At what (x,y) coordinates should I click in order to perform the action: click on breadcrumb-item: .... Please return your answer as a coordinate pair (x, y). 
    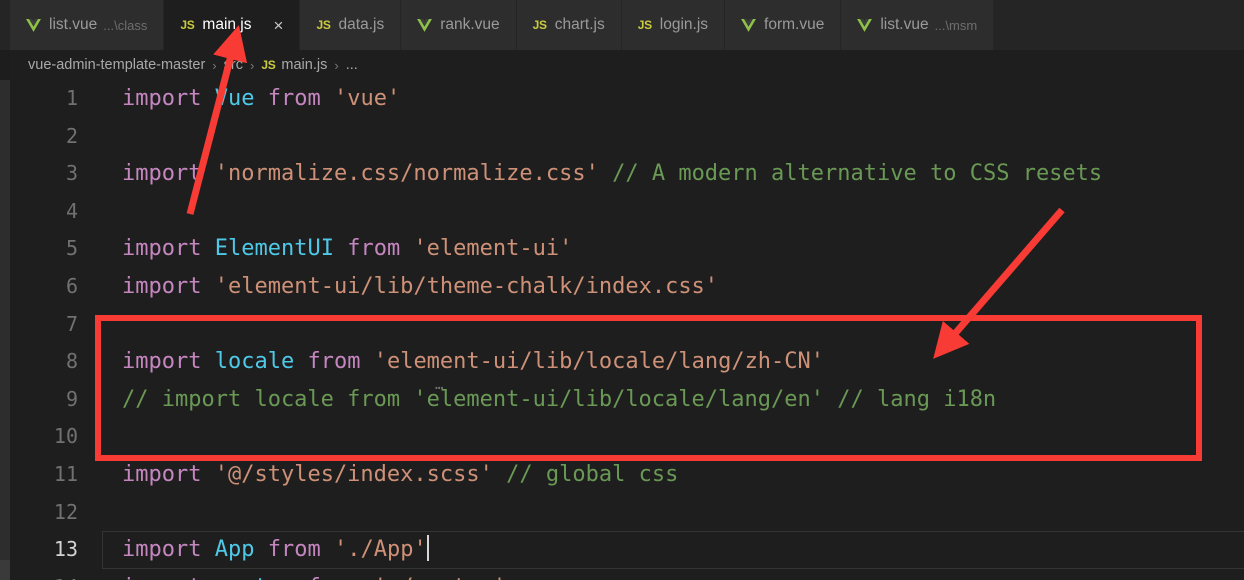
    Looking at the image, I should click on (352, 65).